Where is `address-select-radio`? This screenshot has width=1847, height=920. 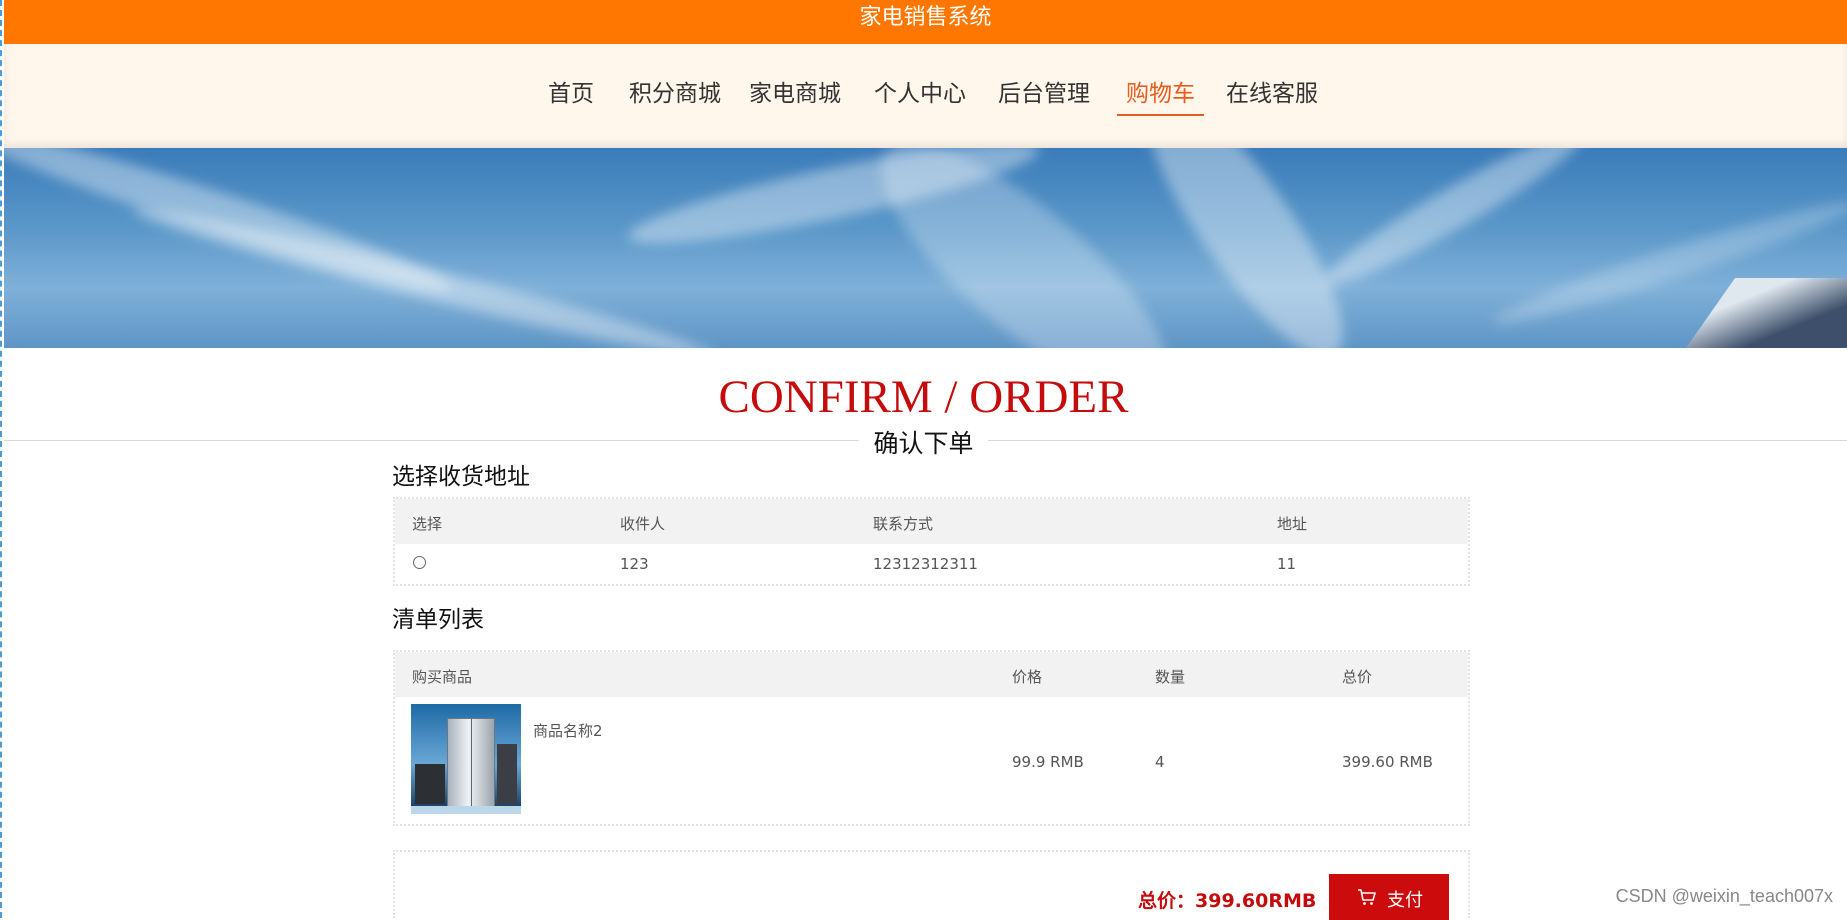 address-select-radio is located at coordinates (419, 562).